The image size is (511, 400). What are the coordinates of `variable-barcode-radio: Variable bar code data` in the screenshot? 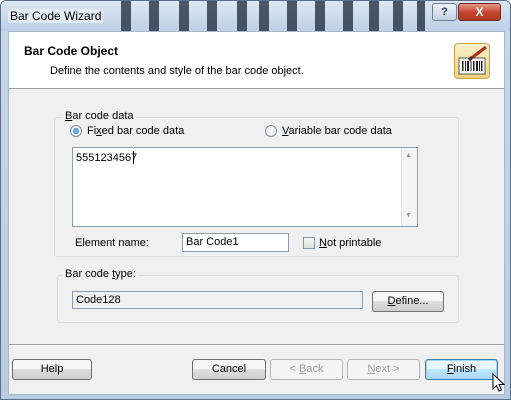 It's located at (328, 131).